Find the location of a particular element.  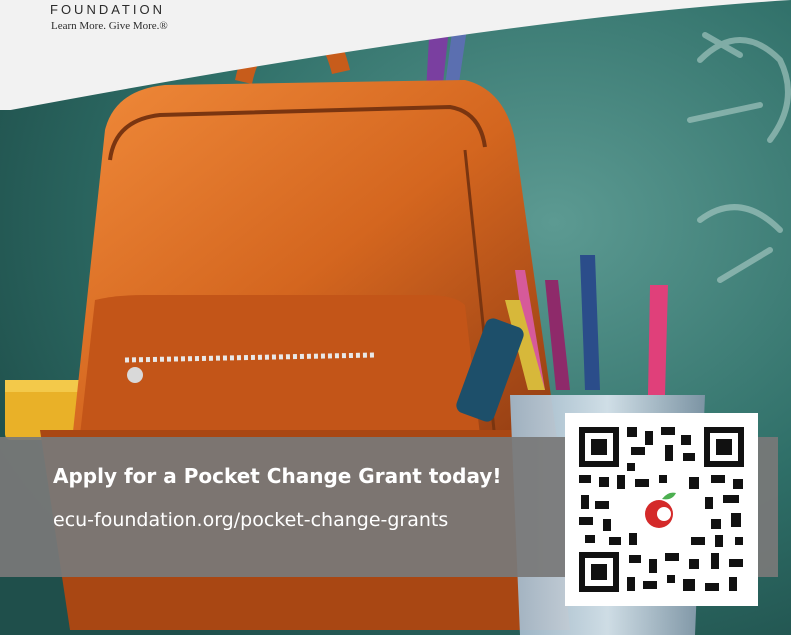

tagline: Learn More. Give More.® is located at coordinates (109, 26).